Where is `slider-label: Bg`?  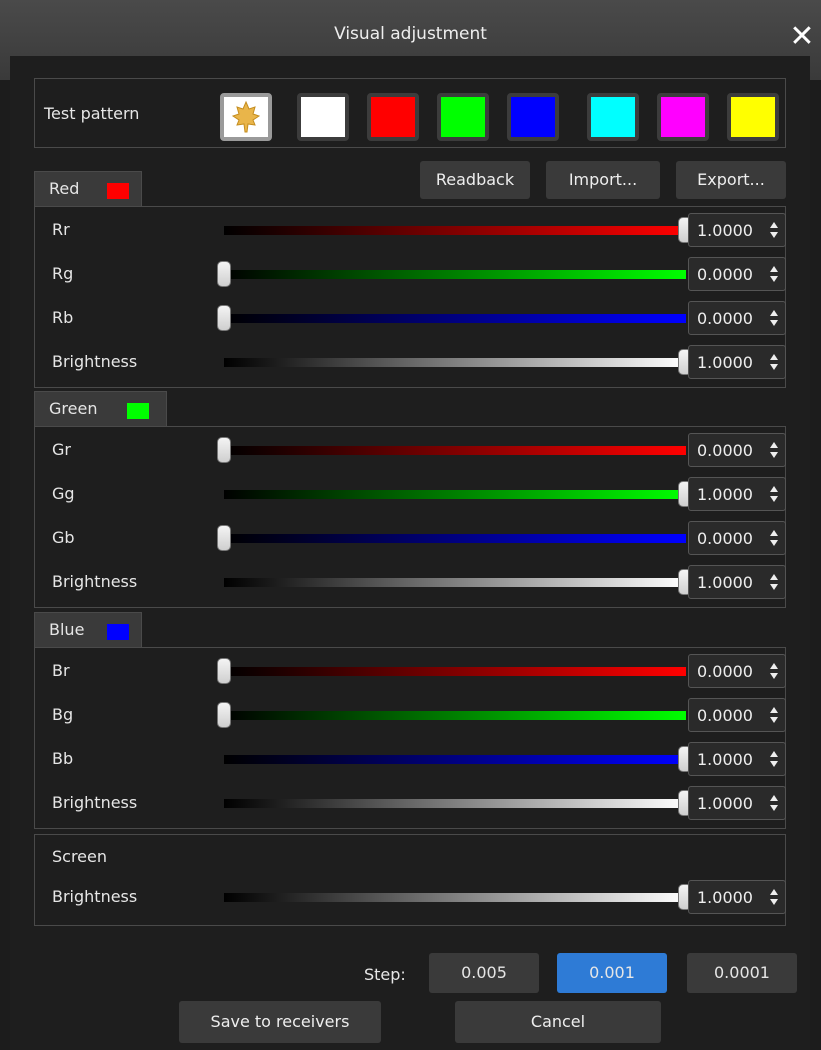
slider-label: Bg is located at coordinates (63, 714).